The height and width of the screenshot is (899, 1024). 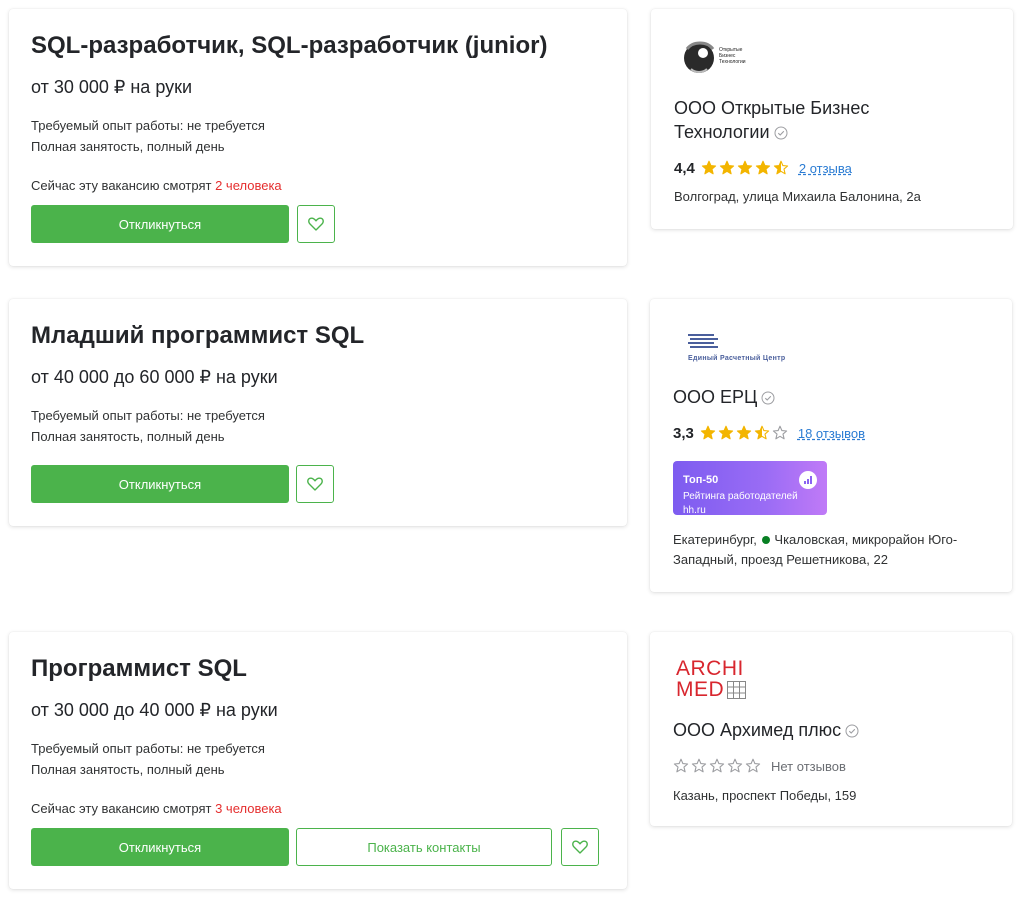 I want to click on address-city: Екатеринбург,, so click(x=717, y=539).